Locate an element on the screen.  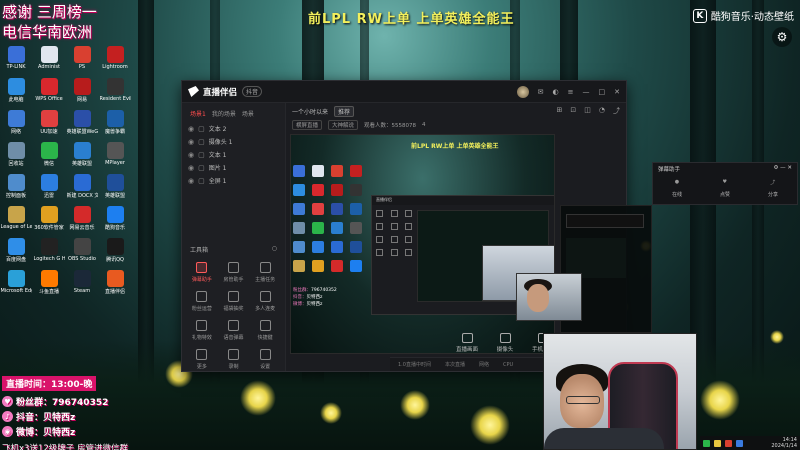
desktop-icon: TP-LINK is located at coordinates (16, 60).